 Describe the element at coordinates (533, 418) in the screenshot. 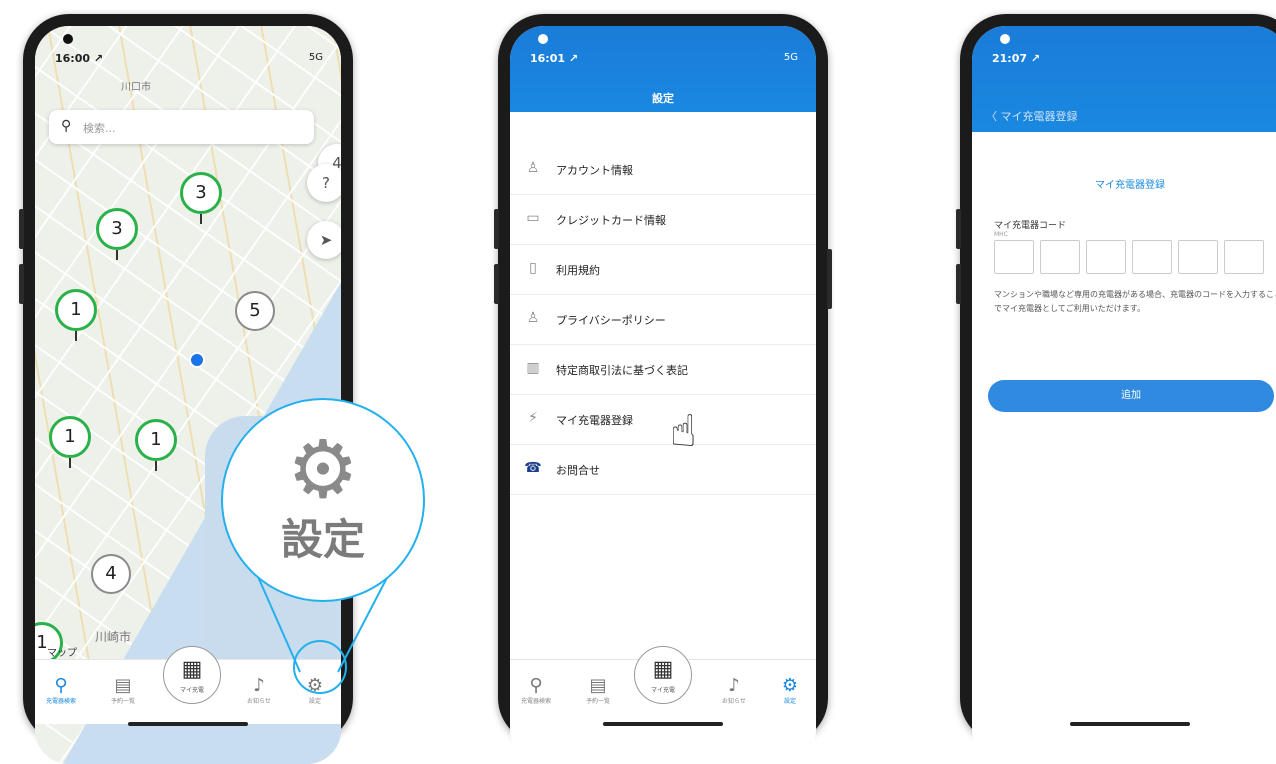

I see `plug-icon: ⚡` at that location.